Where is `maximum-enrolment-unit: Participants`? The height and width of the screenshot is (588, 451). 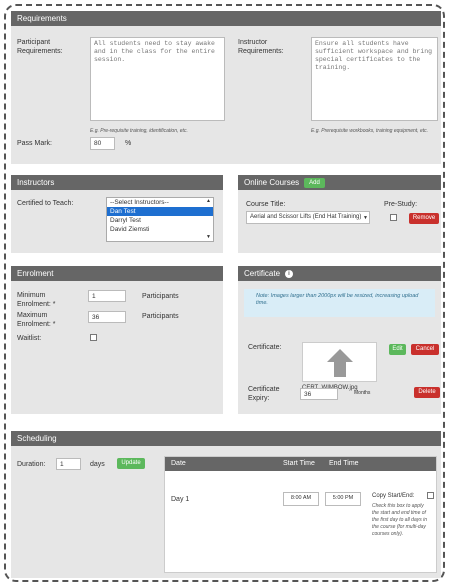 maximum-enrolment-unit: Participants is located at coordinates (160, 316).